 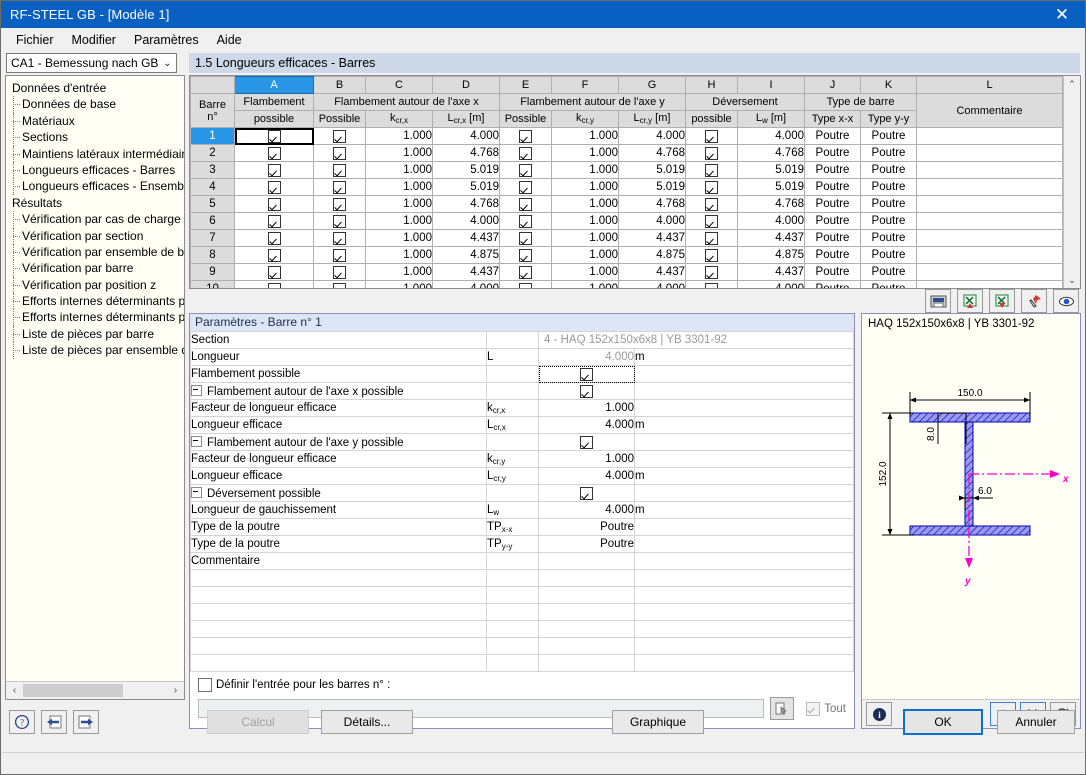 I want to click on column-header-E: E, so click(x=525, y=85).